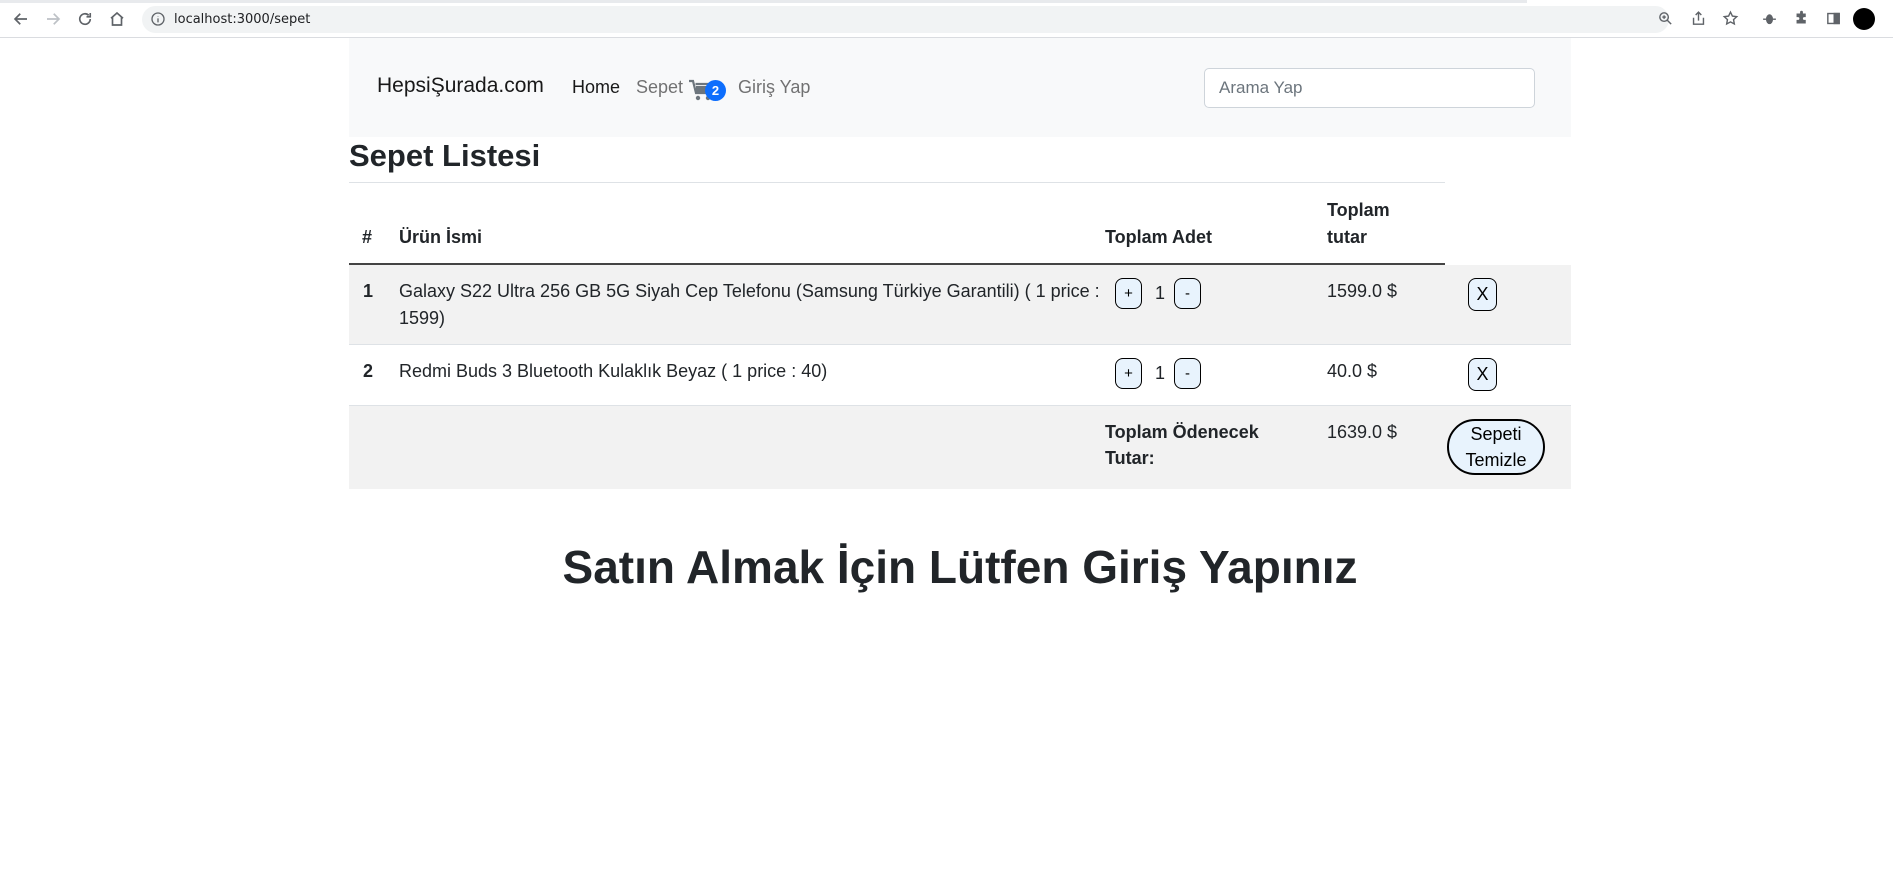  Describe the element at coordinates (85, 19) in the screenshot. I see `reload-icon` at that location.